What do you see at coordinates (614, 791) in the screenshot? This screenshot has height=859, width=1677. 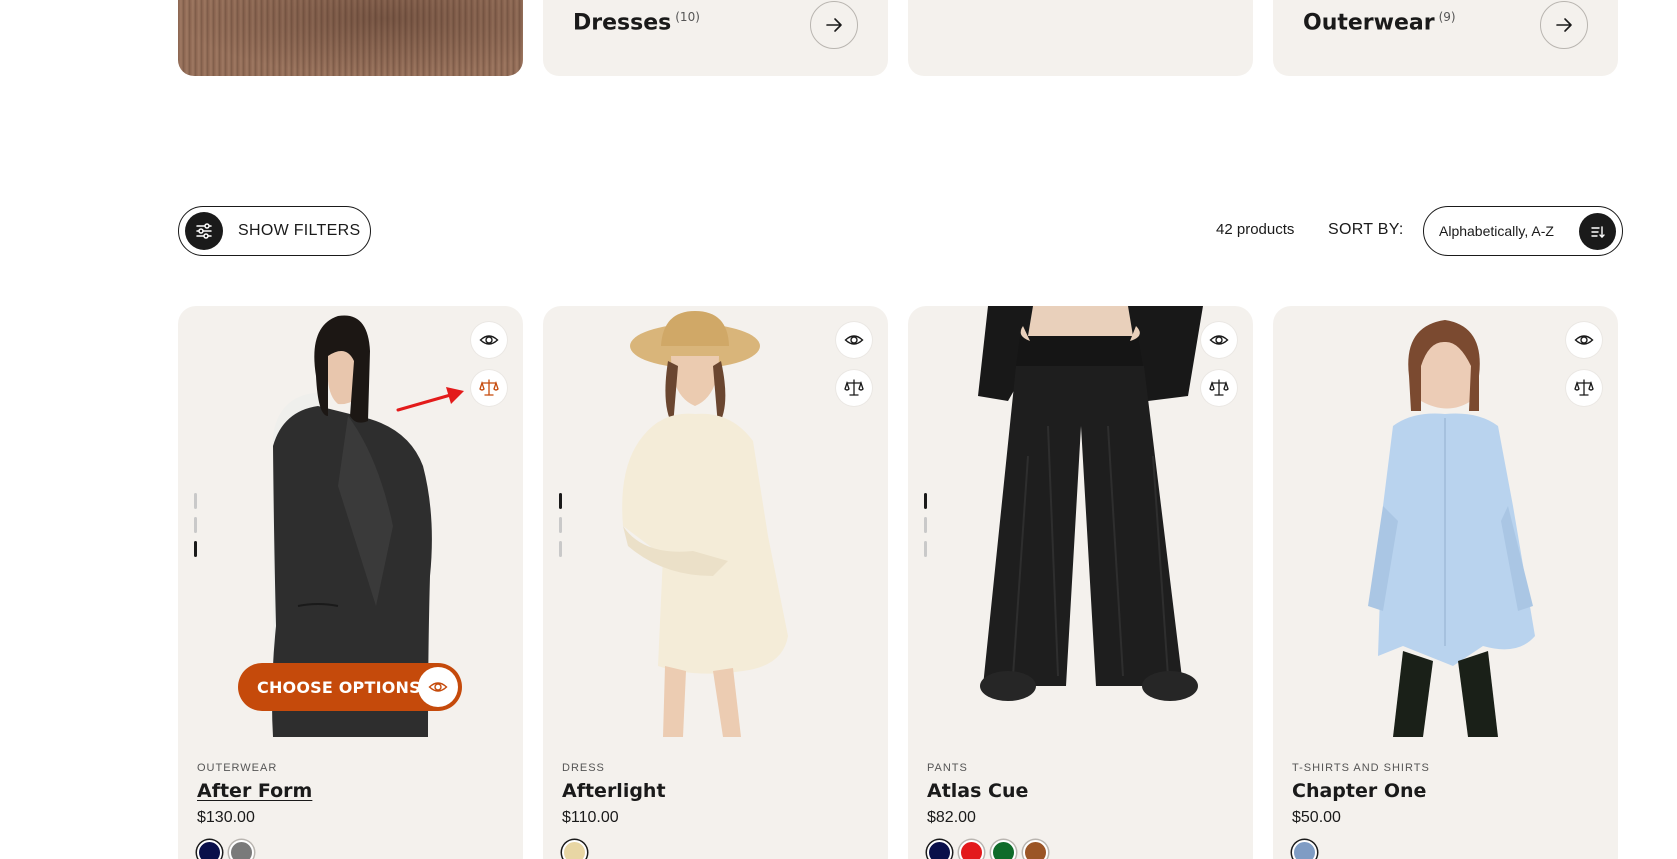 I see `product-title: Afterlight` at bounding box center [614, 791].